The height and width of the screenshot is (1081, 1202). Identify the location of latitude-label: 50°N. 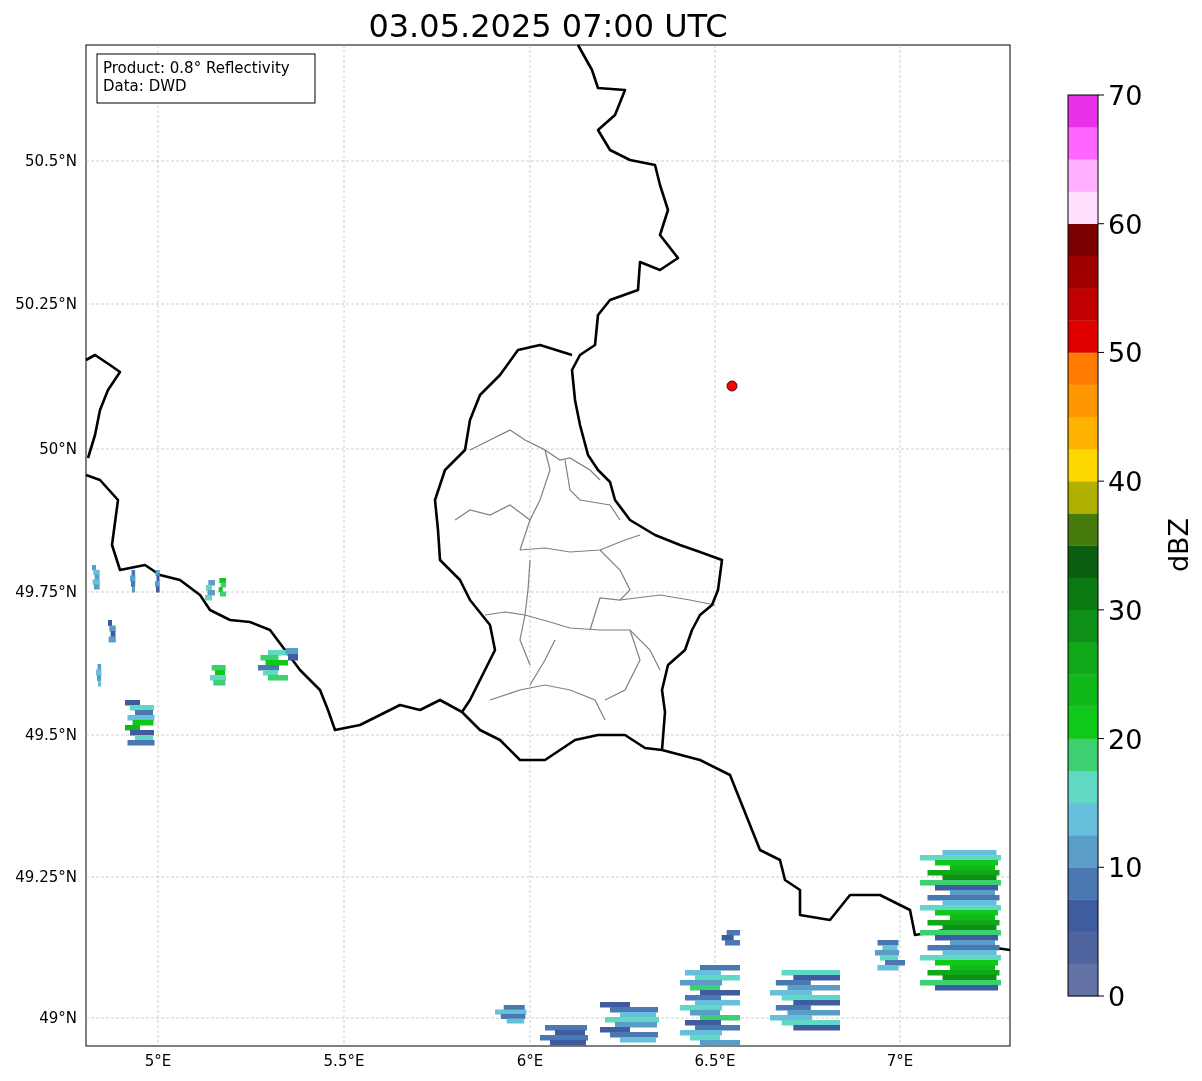
(58, 449).